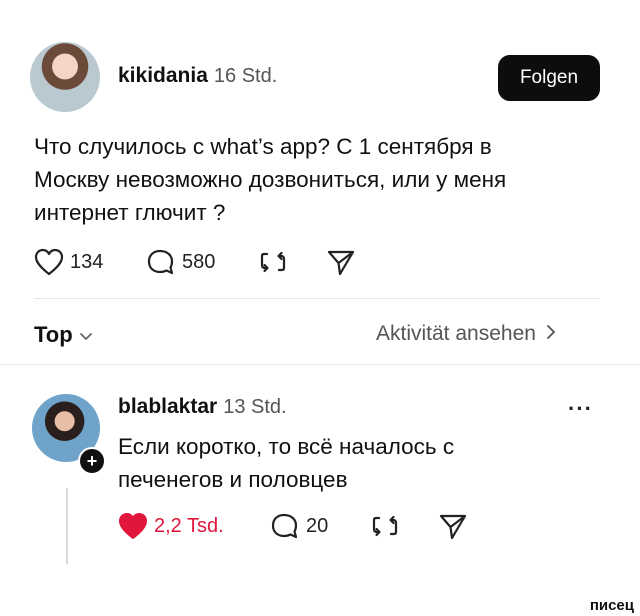 The image size is (640, 616). Describe the element at coordinates (199, 261) in the screenshot. I see `comment-count: 580` at that location.